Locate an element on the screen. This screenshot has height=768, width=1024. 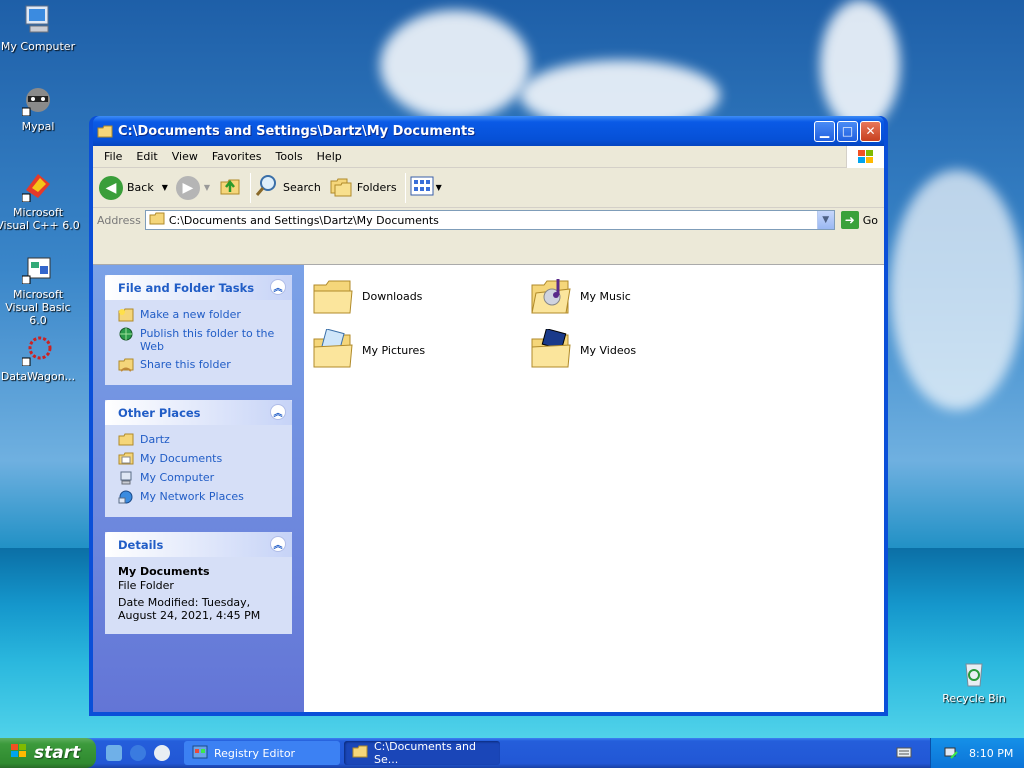
maximize-icon: □ is located at coordinates (847, 131).